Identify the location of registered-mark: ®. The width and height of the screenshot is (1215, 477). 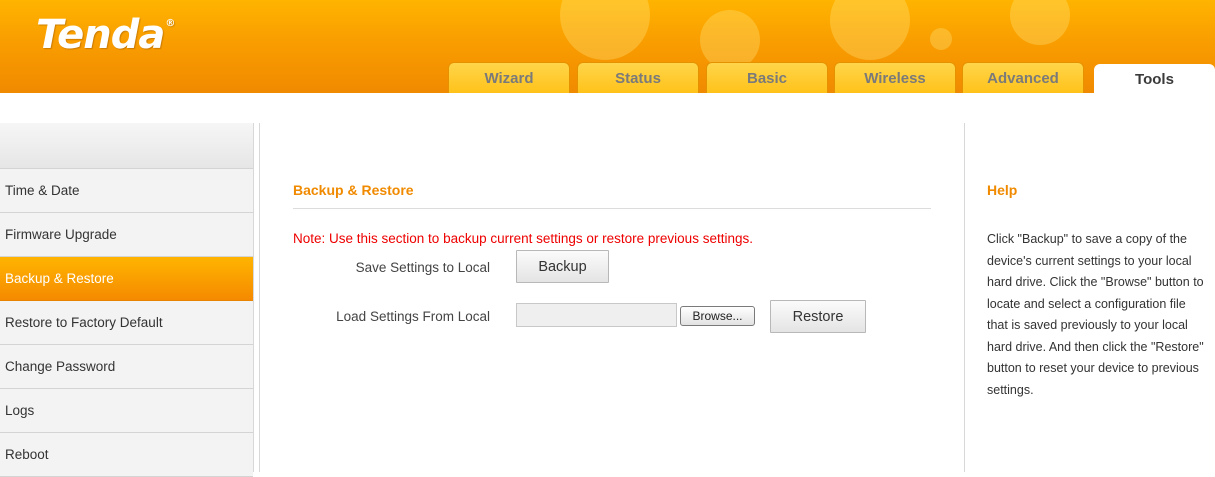
(170, 23).